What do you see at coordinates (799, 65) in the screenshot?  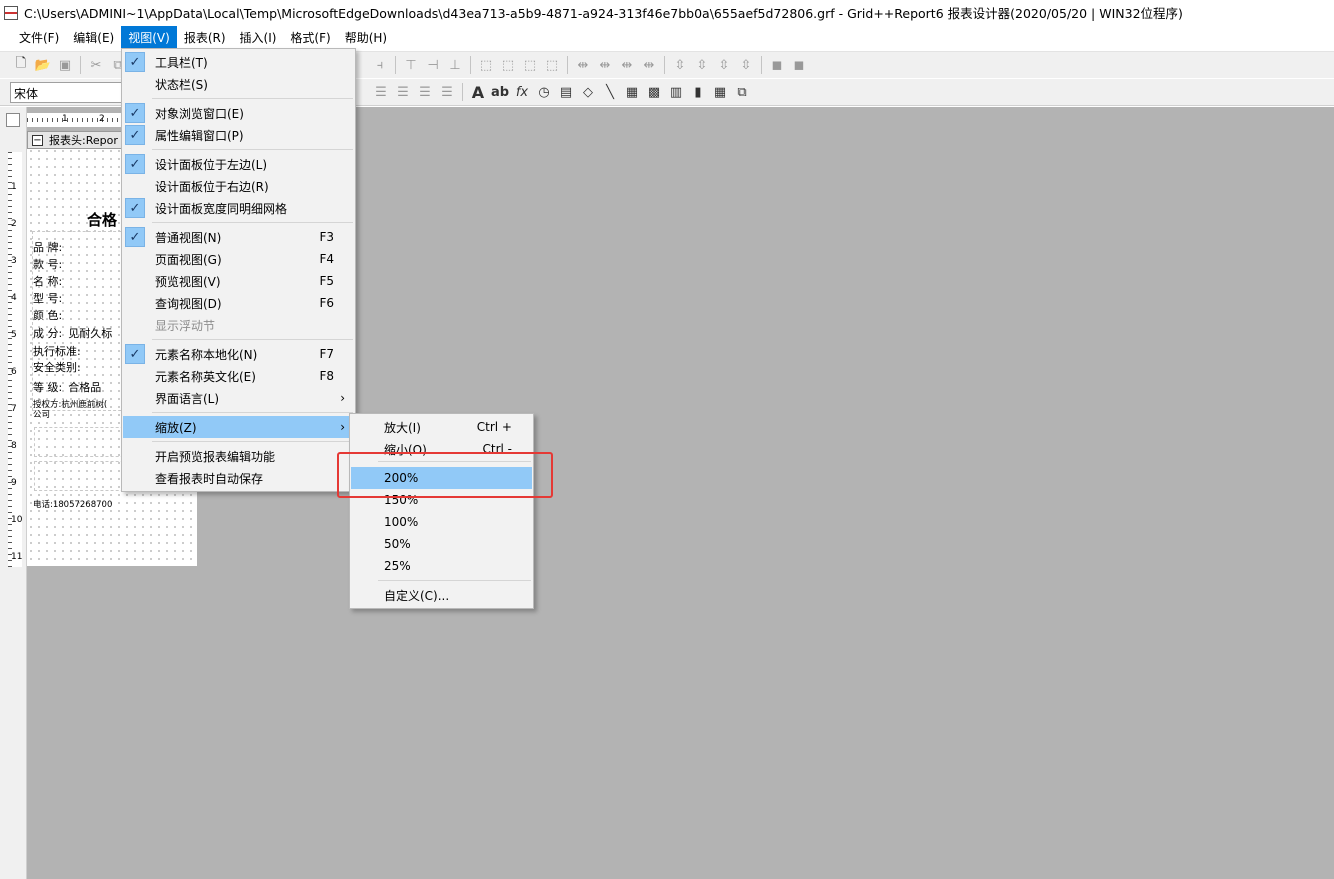 I see `send-back-icon: ◼` at bounding box center [799, 65].